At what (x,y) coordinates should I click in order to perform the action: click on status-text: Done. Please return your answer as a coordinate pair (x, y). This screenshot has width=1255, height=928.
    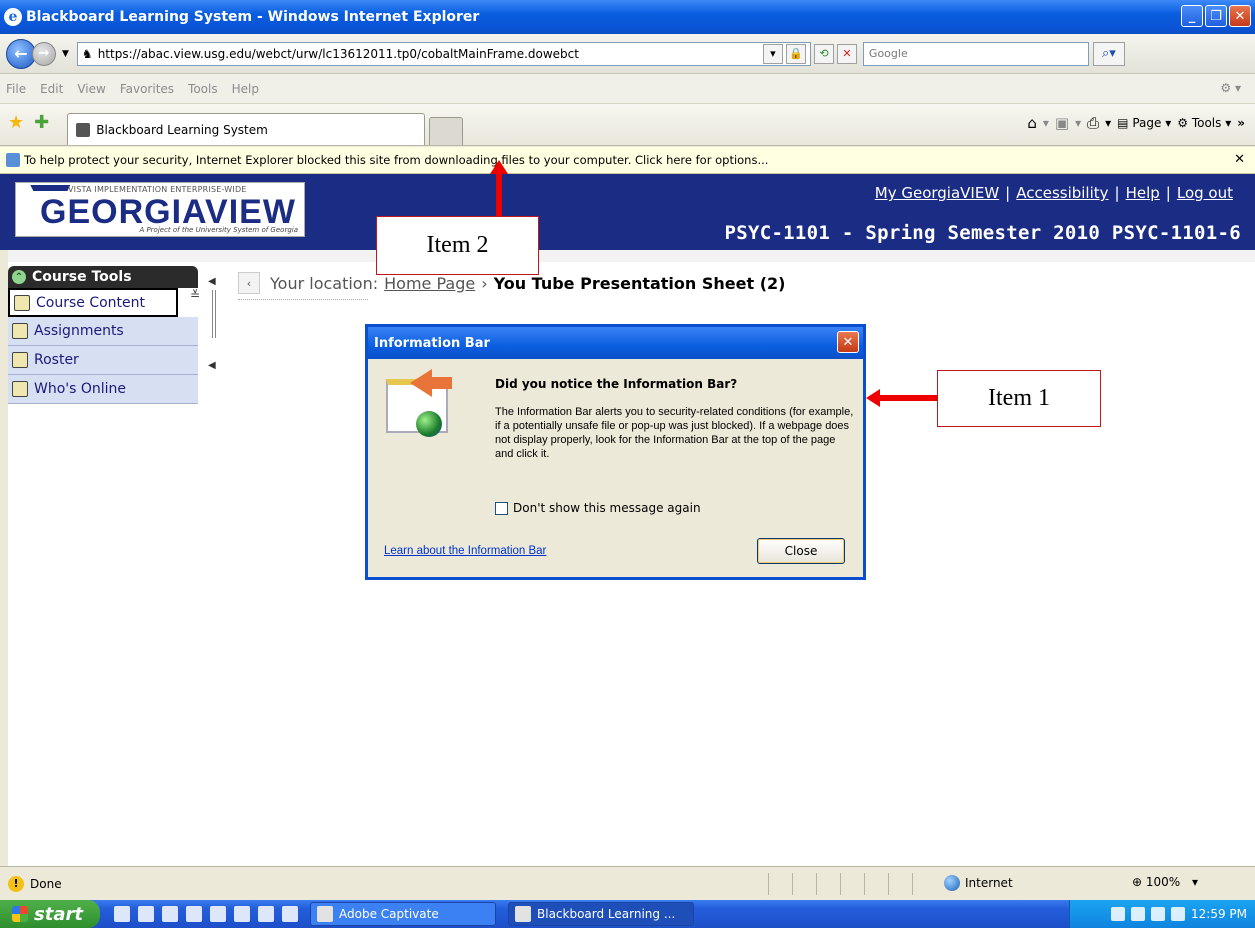
    Looking at the image, I should click on (46, 883).